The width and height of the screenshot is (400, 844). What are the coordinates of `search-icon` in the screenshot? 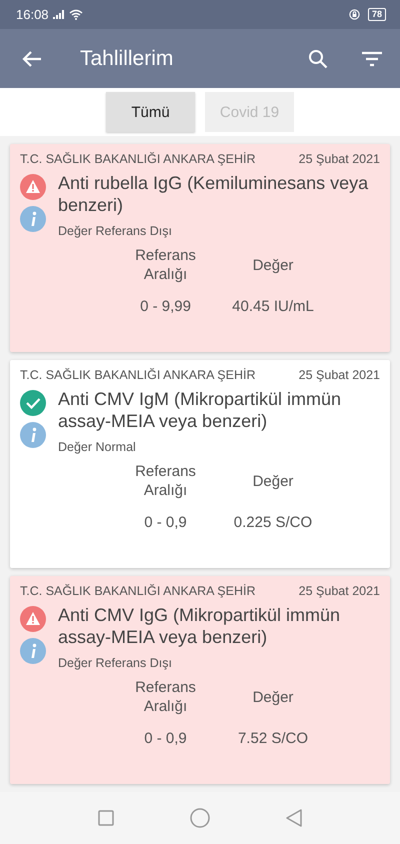 It's located at (318, 58).